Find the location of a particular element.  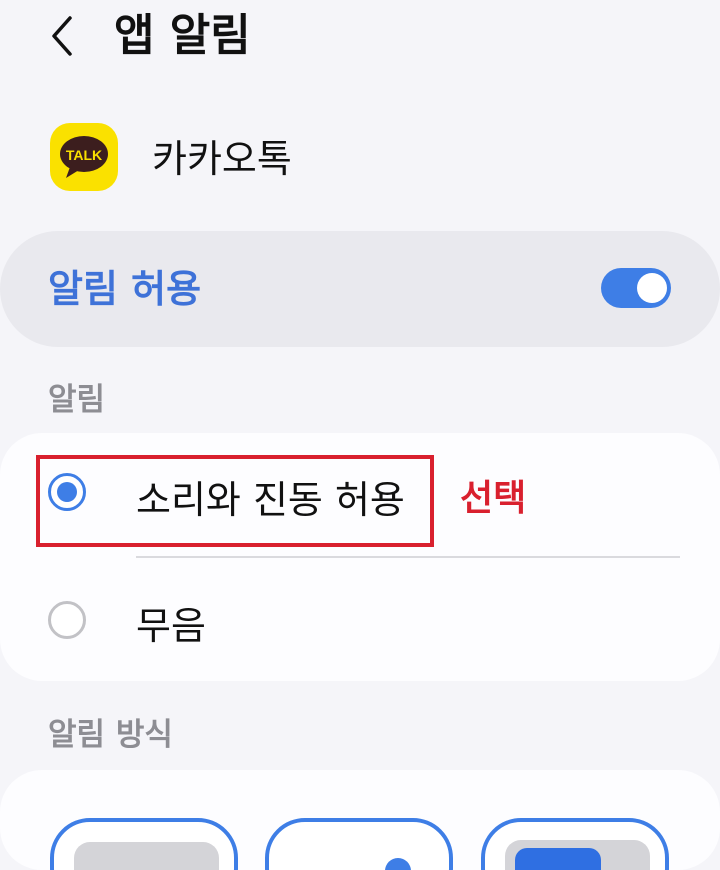

style-option-brief is located at coordinates (144, 844).